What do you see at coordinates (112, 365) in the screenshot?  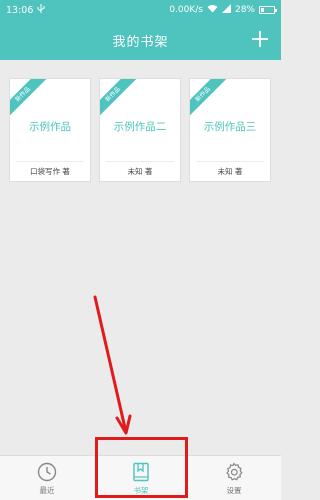 I see `annotation-arrow` at bounding box center [112, 365].